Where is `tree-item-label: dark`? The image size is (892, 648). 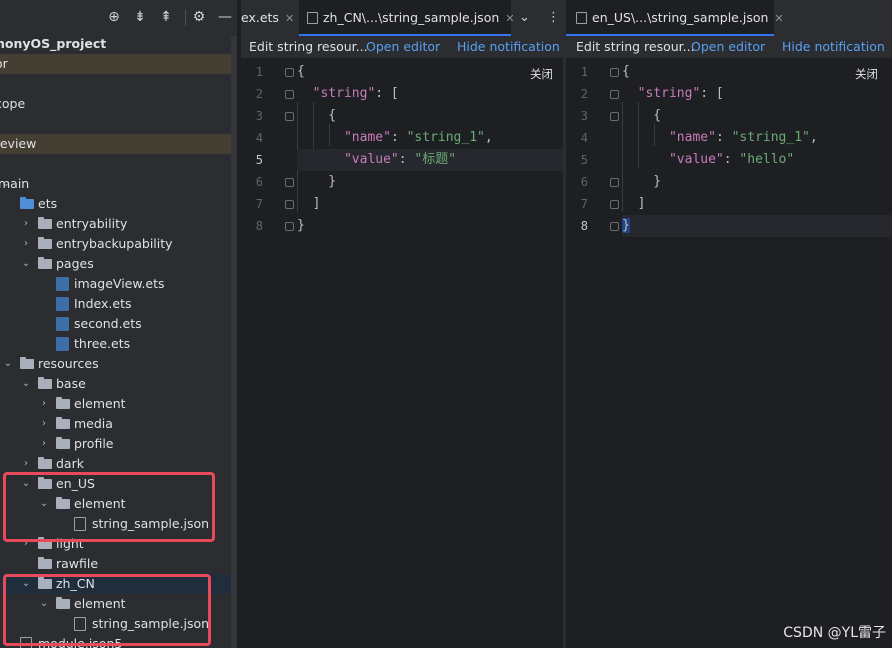 tree-item-label: dark is located at coordinates (70, 463).